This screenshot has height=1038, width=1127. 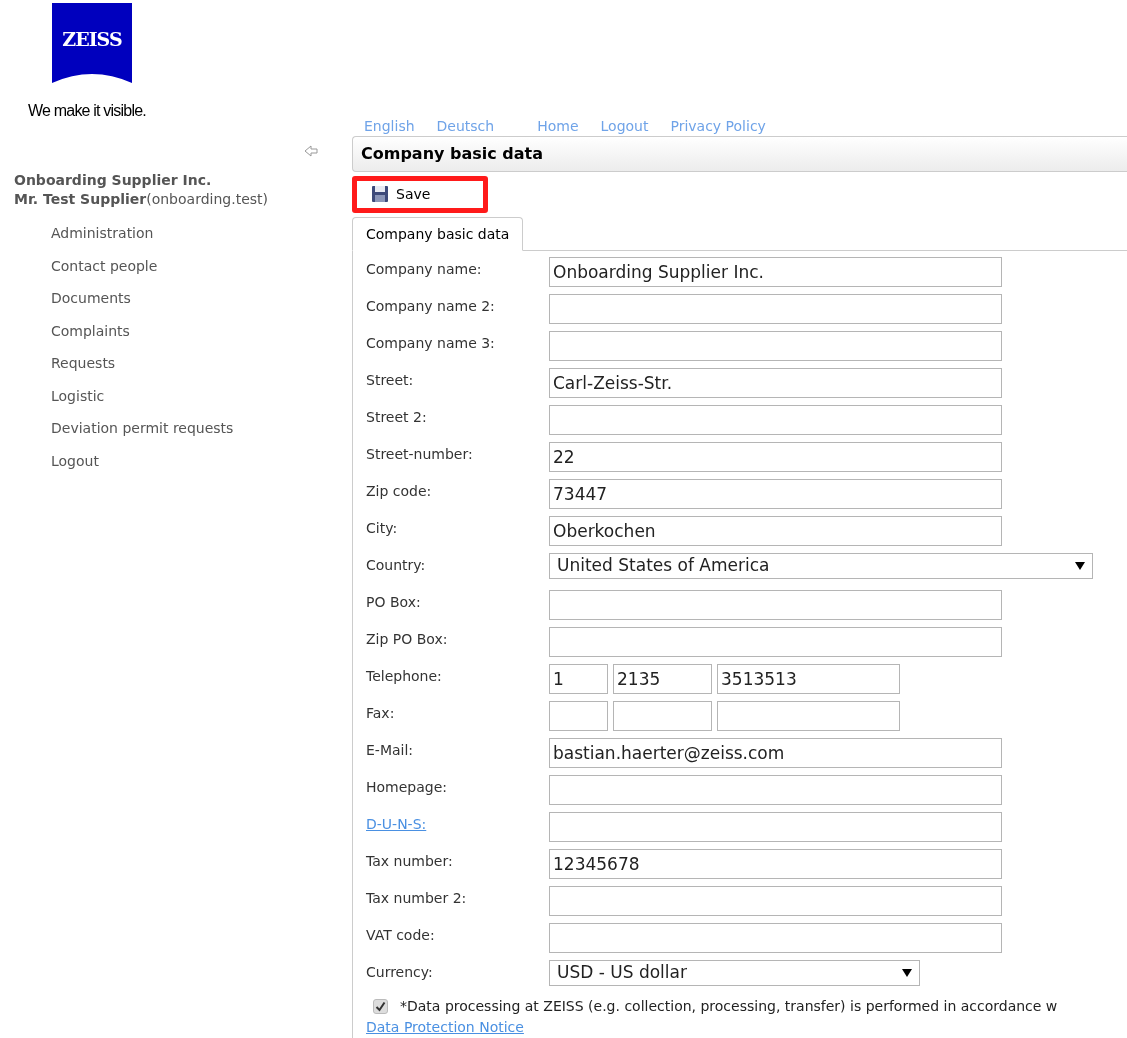 I want to click on page-header: Company basic data, so click(x=739, y=154).